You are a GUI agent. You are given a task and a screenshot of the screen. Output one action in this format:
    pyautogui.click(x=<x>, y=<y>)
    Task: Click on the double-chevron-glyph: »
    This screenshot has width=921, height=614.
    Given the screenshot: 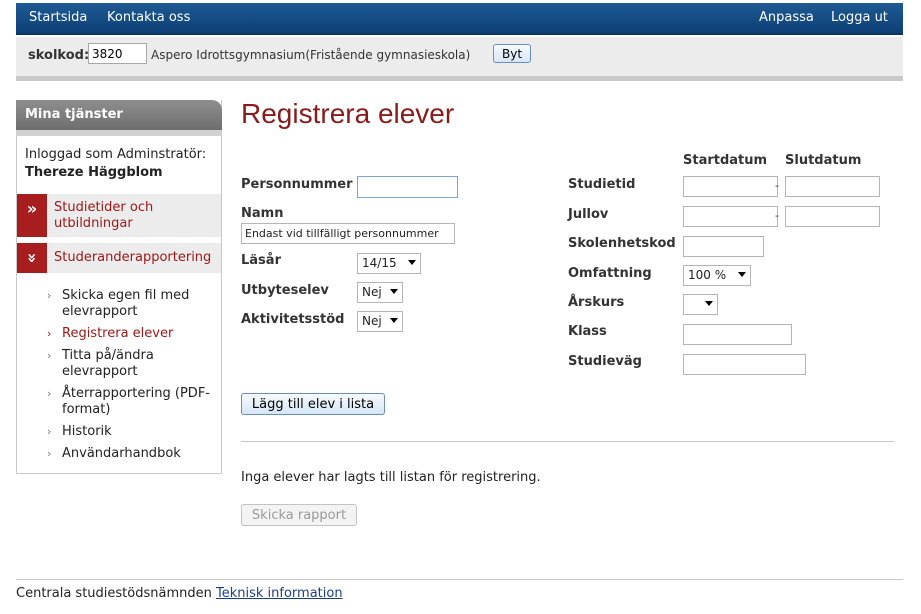 What is the action you would take?
    pyautogui.click(x=32, y=258)
    